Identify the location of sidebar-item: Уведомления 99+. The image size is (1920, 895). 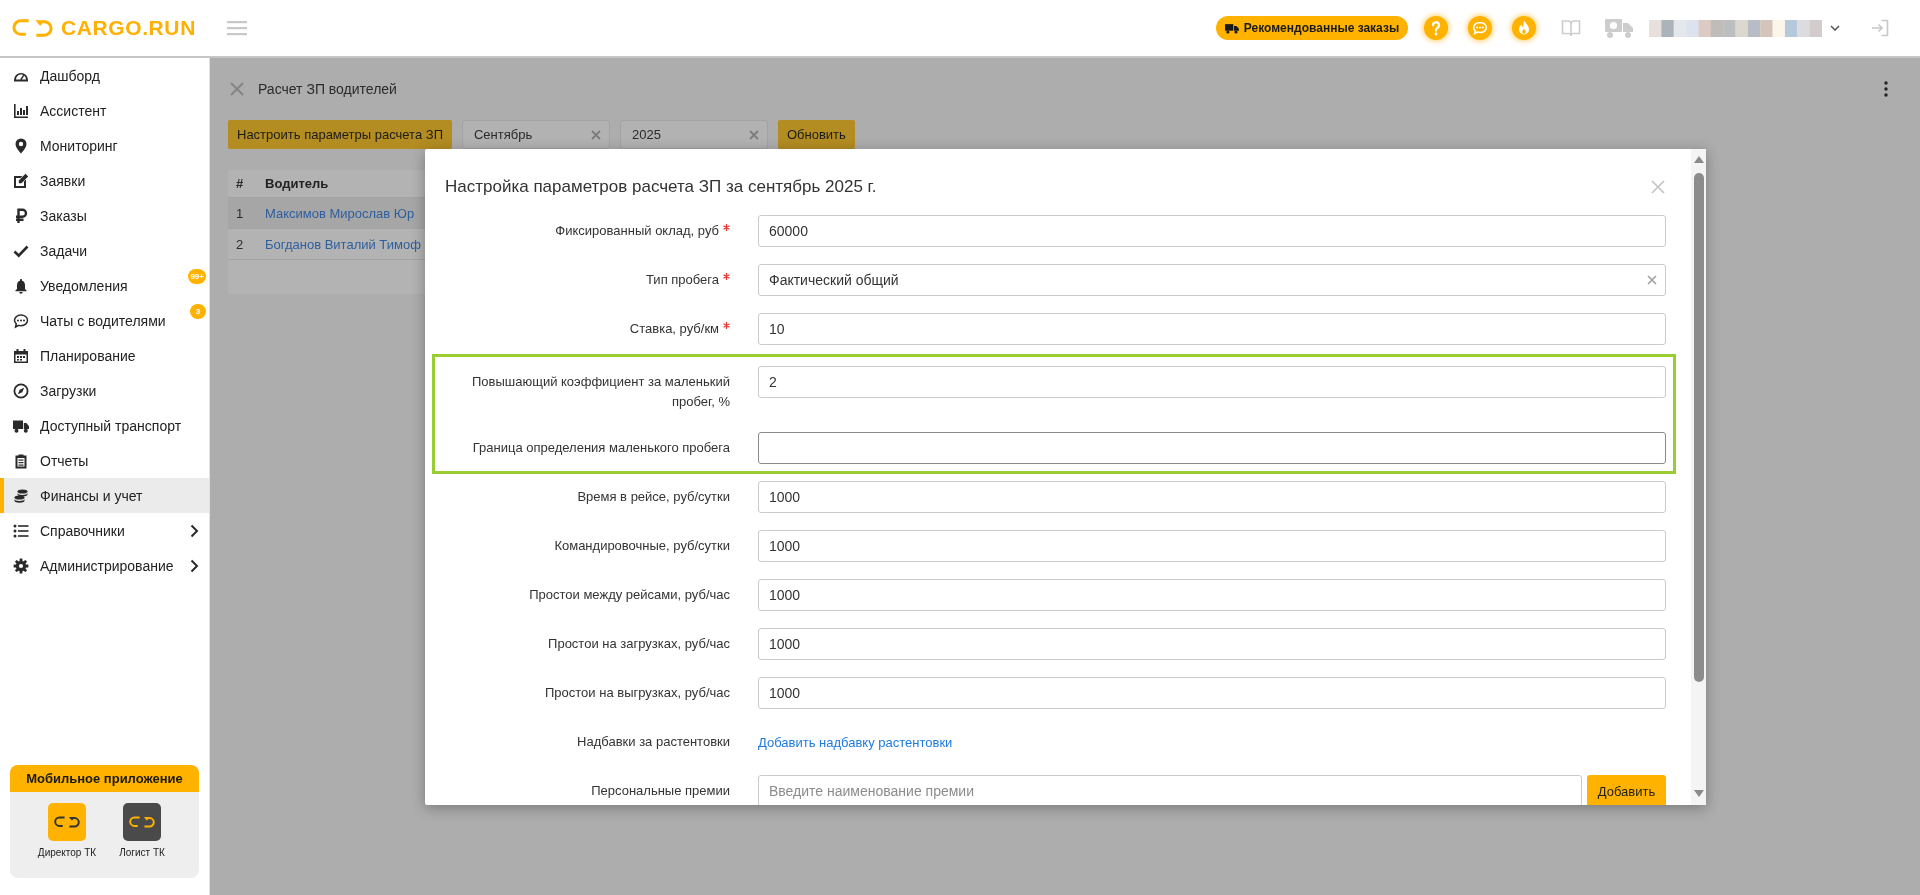
(104, 285).